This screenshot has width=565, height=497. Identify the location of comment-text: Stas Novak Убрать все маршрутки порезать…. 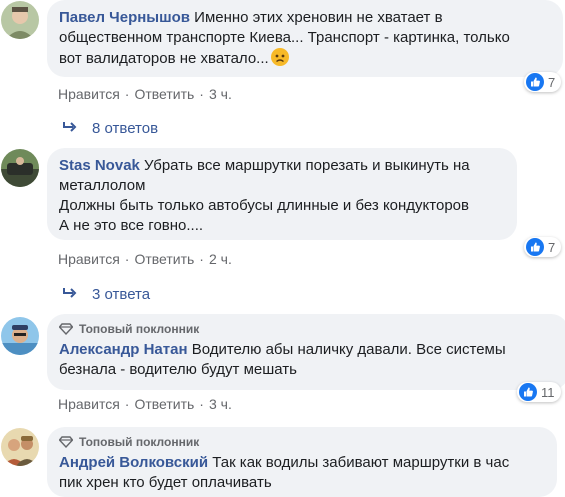
(282, 196).